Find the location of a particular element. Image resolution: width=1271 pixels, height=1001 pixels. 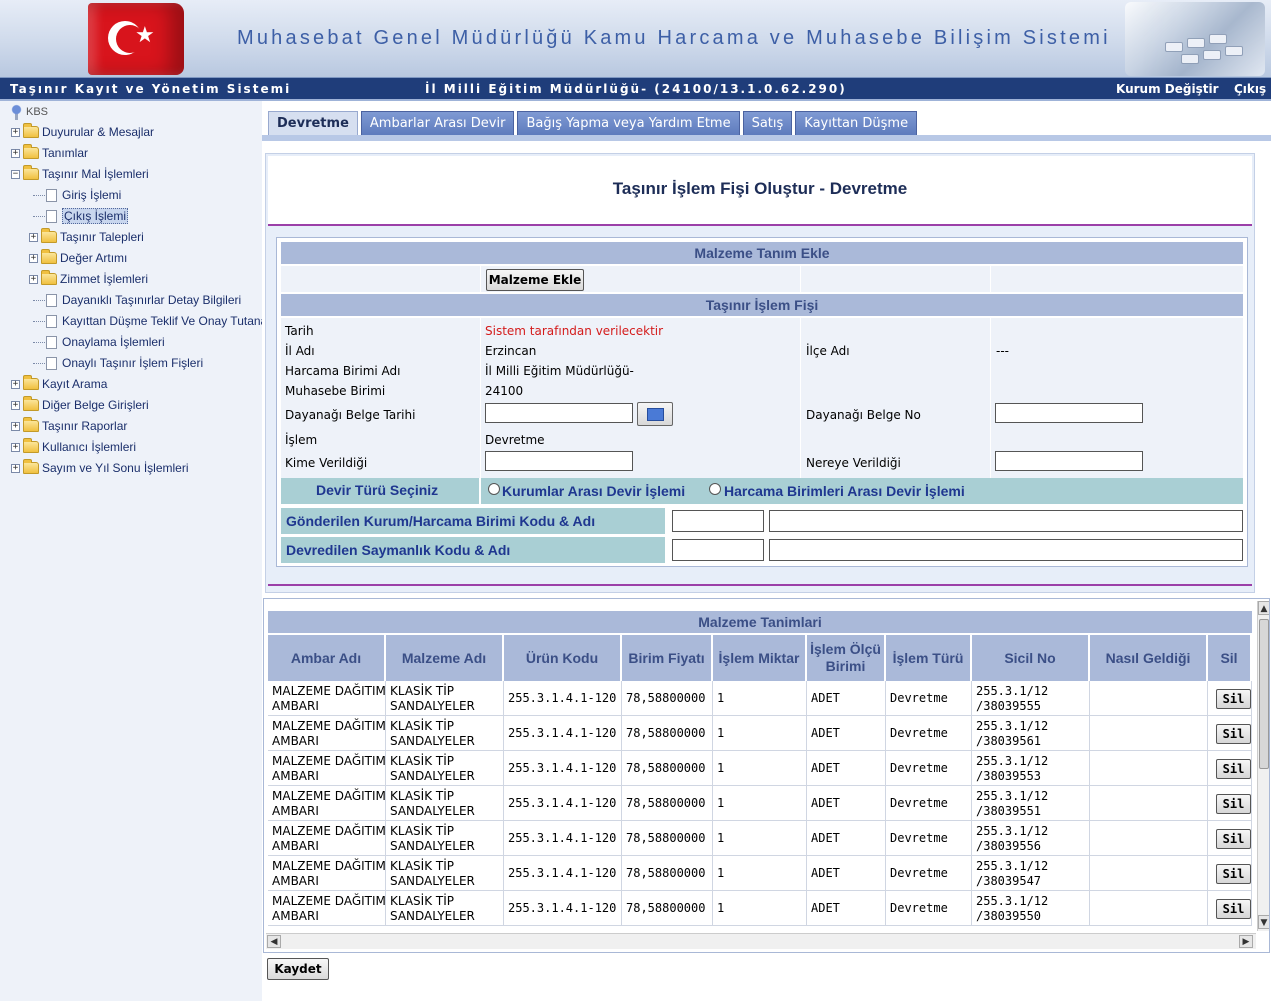

scroll-right-icon: ▶ is located at coordinates (1246, 941).